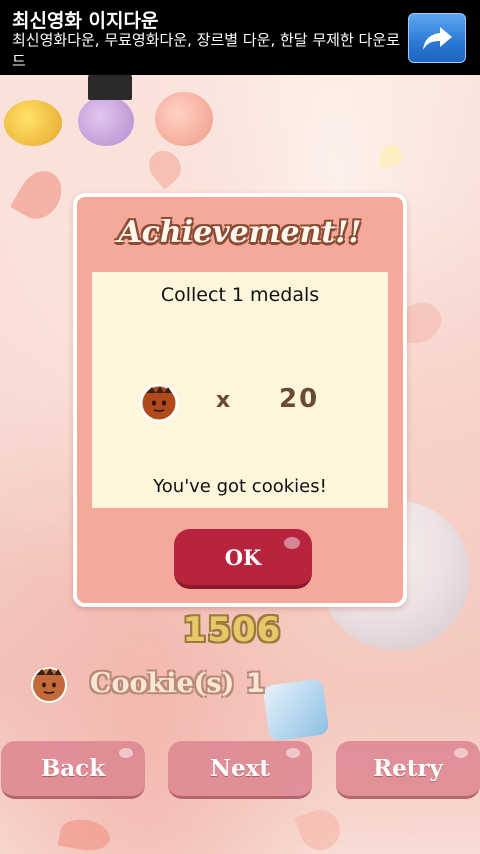 The height and width of the screenshot is (854, 480). I want to click on back-button-label: Back, so click(73, 768).